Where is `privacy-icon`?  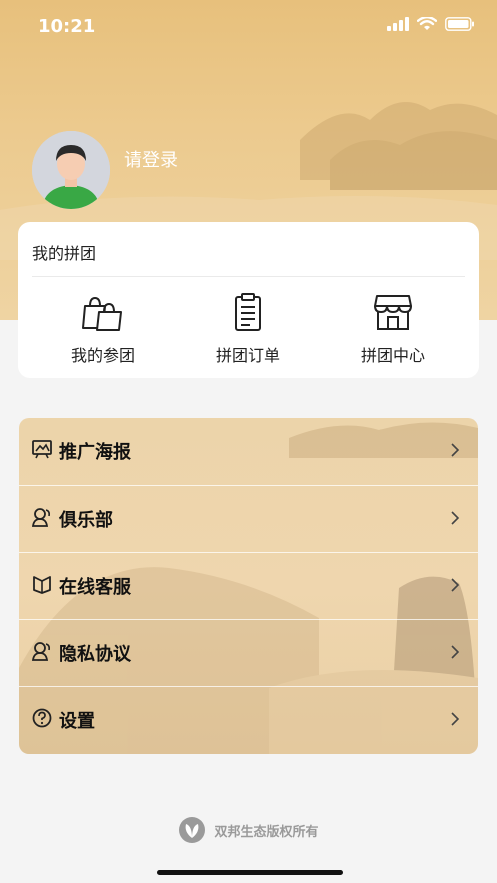 privacy-icon is located at coordinates (40, 651).